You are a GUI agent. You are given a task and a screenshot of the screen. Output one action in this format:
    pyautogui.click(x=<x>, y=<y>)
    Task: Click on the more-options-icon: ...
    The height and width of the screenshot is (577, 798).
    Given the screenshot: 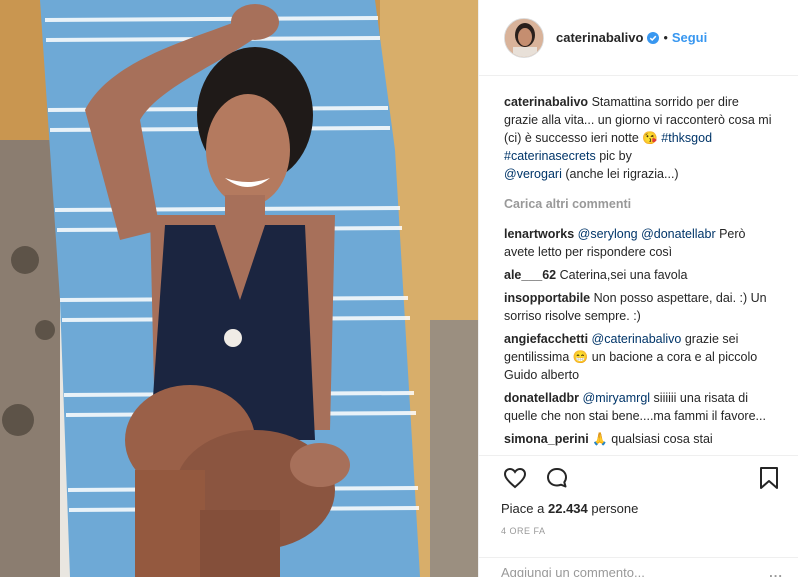 What is the action you would take?
    pyautogui.click(x=776, y=571)
    